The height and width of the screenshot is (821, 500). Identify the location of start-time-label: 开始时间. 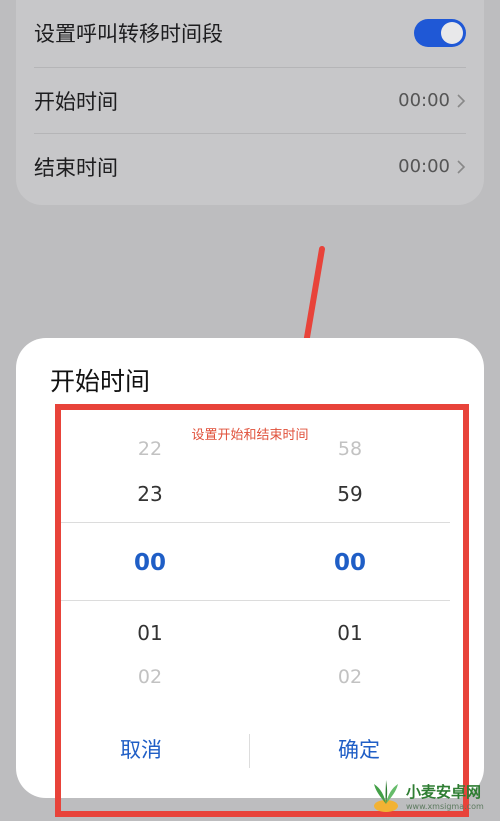
(76, 101).